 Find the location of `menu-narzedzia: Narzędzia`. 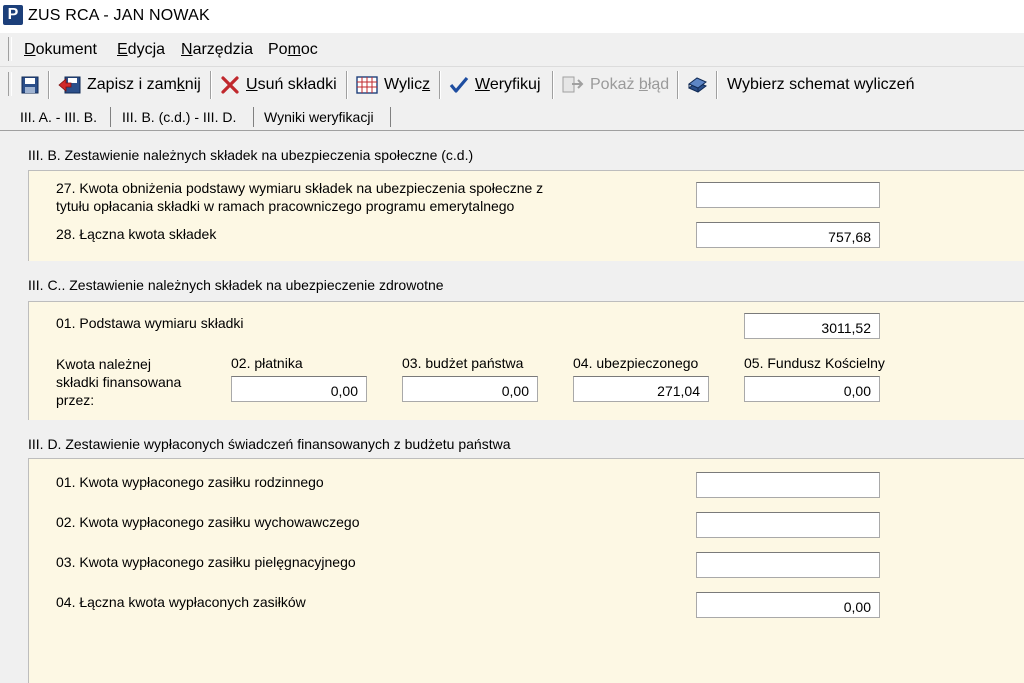

menu-narzedzia: Narzędzia is located at coordinates (217, 50).